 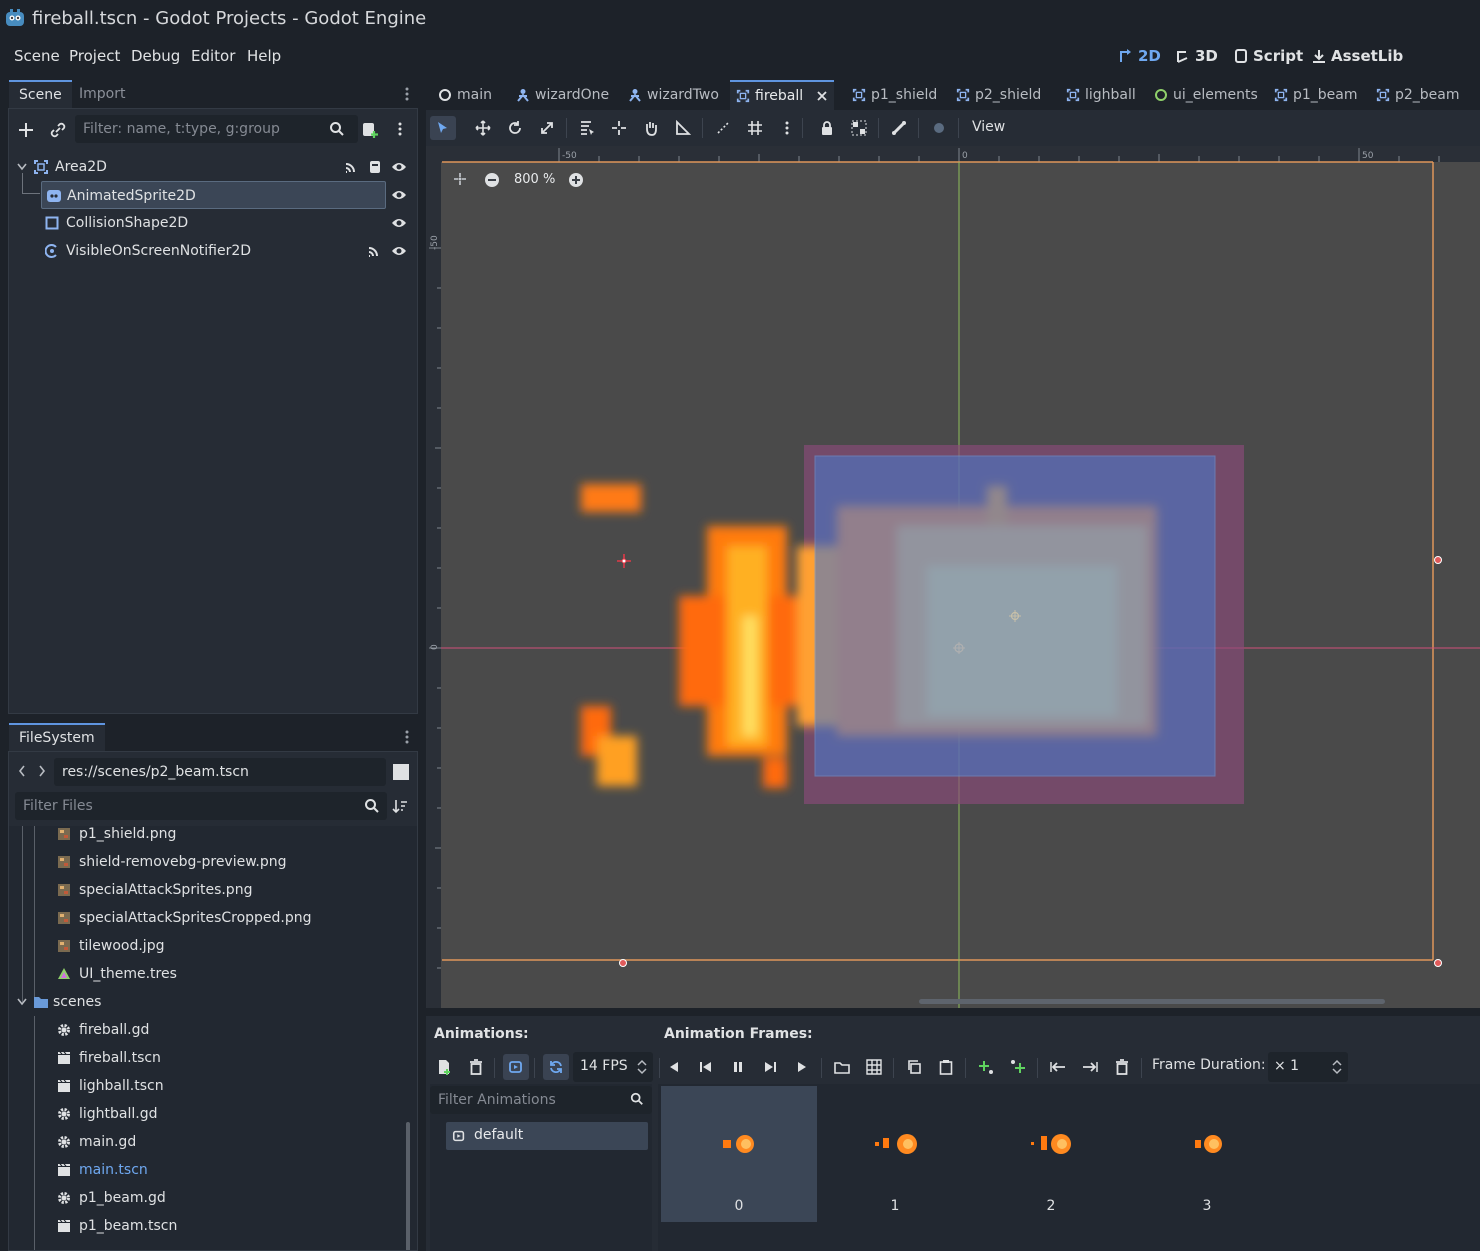 I want to click on script-attached-icon, so click(x=375, y=167).